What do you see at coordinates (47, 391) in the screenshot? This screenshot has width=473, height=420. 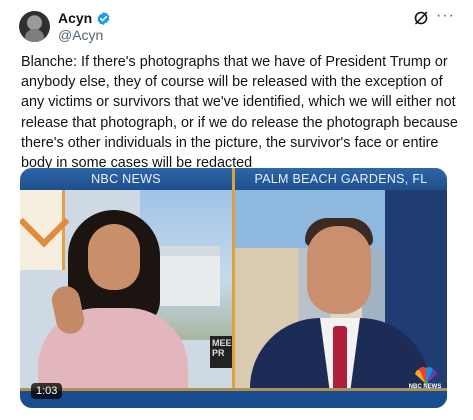 I see `video-duration-badge: 1:03` at bounding box center [47, 391].